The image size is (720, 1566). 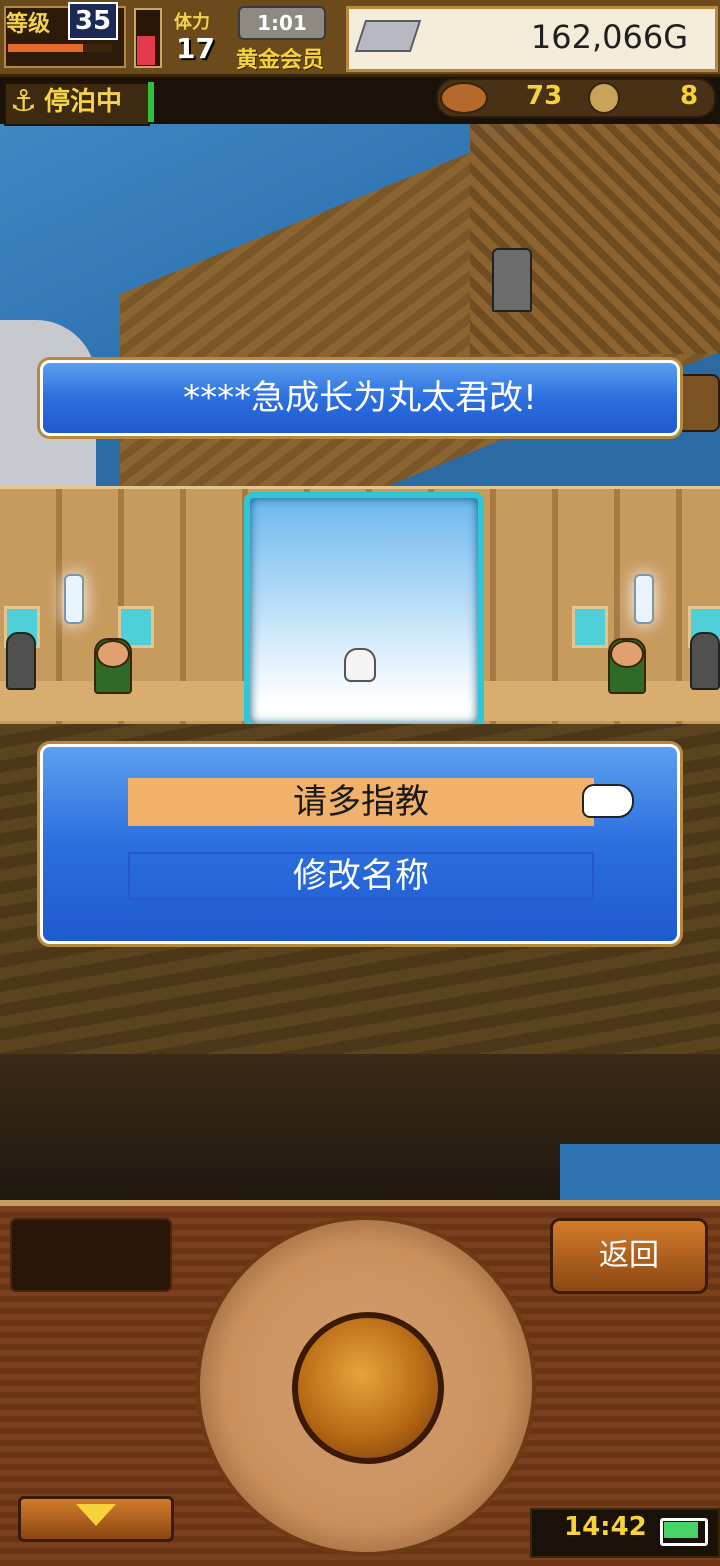 I want to click on dpad-down, so click(x=362, y=1506).